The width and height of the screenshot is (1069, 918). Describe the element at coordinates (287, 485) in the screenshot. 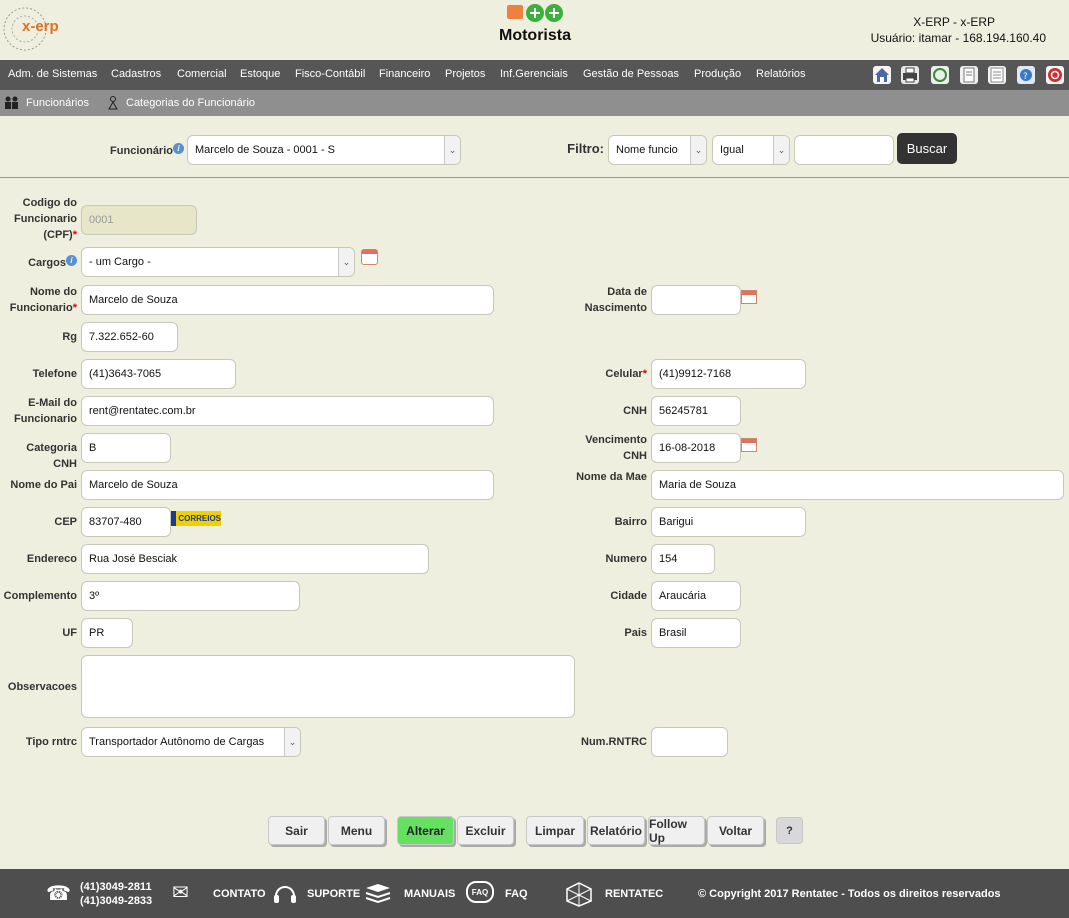

I see `pai-input: Marcelo de Souza` at that location.